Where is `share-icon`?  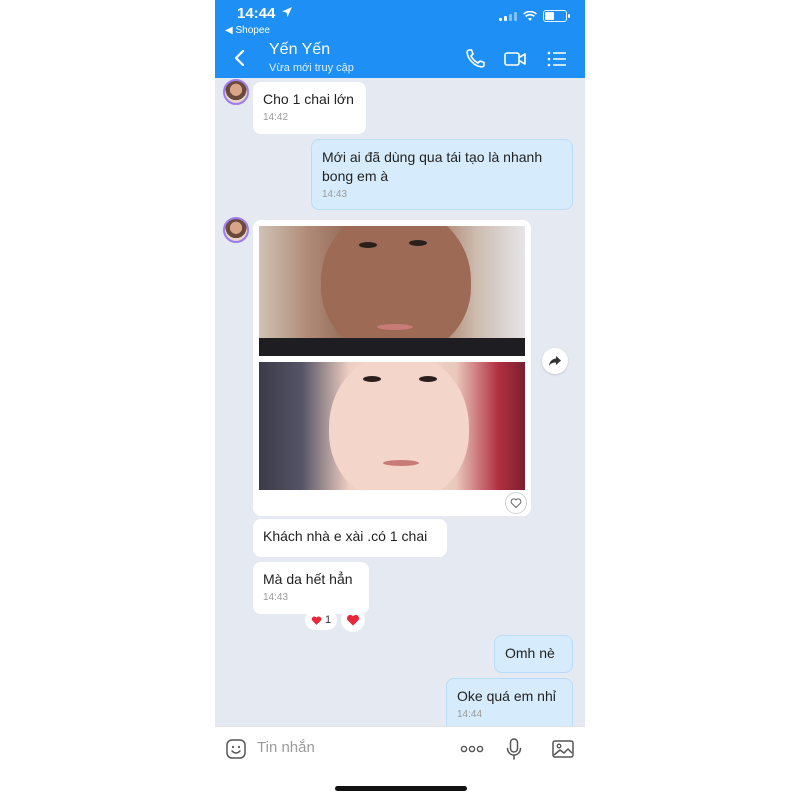 share-icon is located at coordinates (555, 361).